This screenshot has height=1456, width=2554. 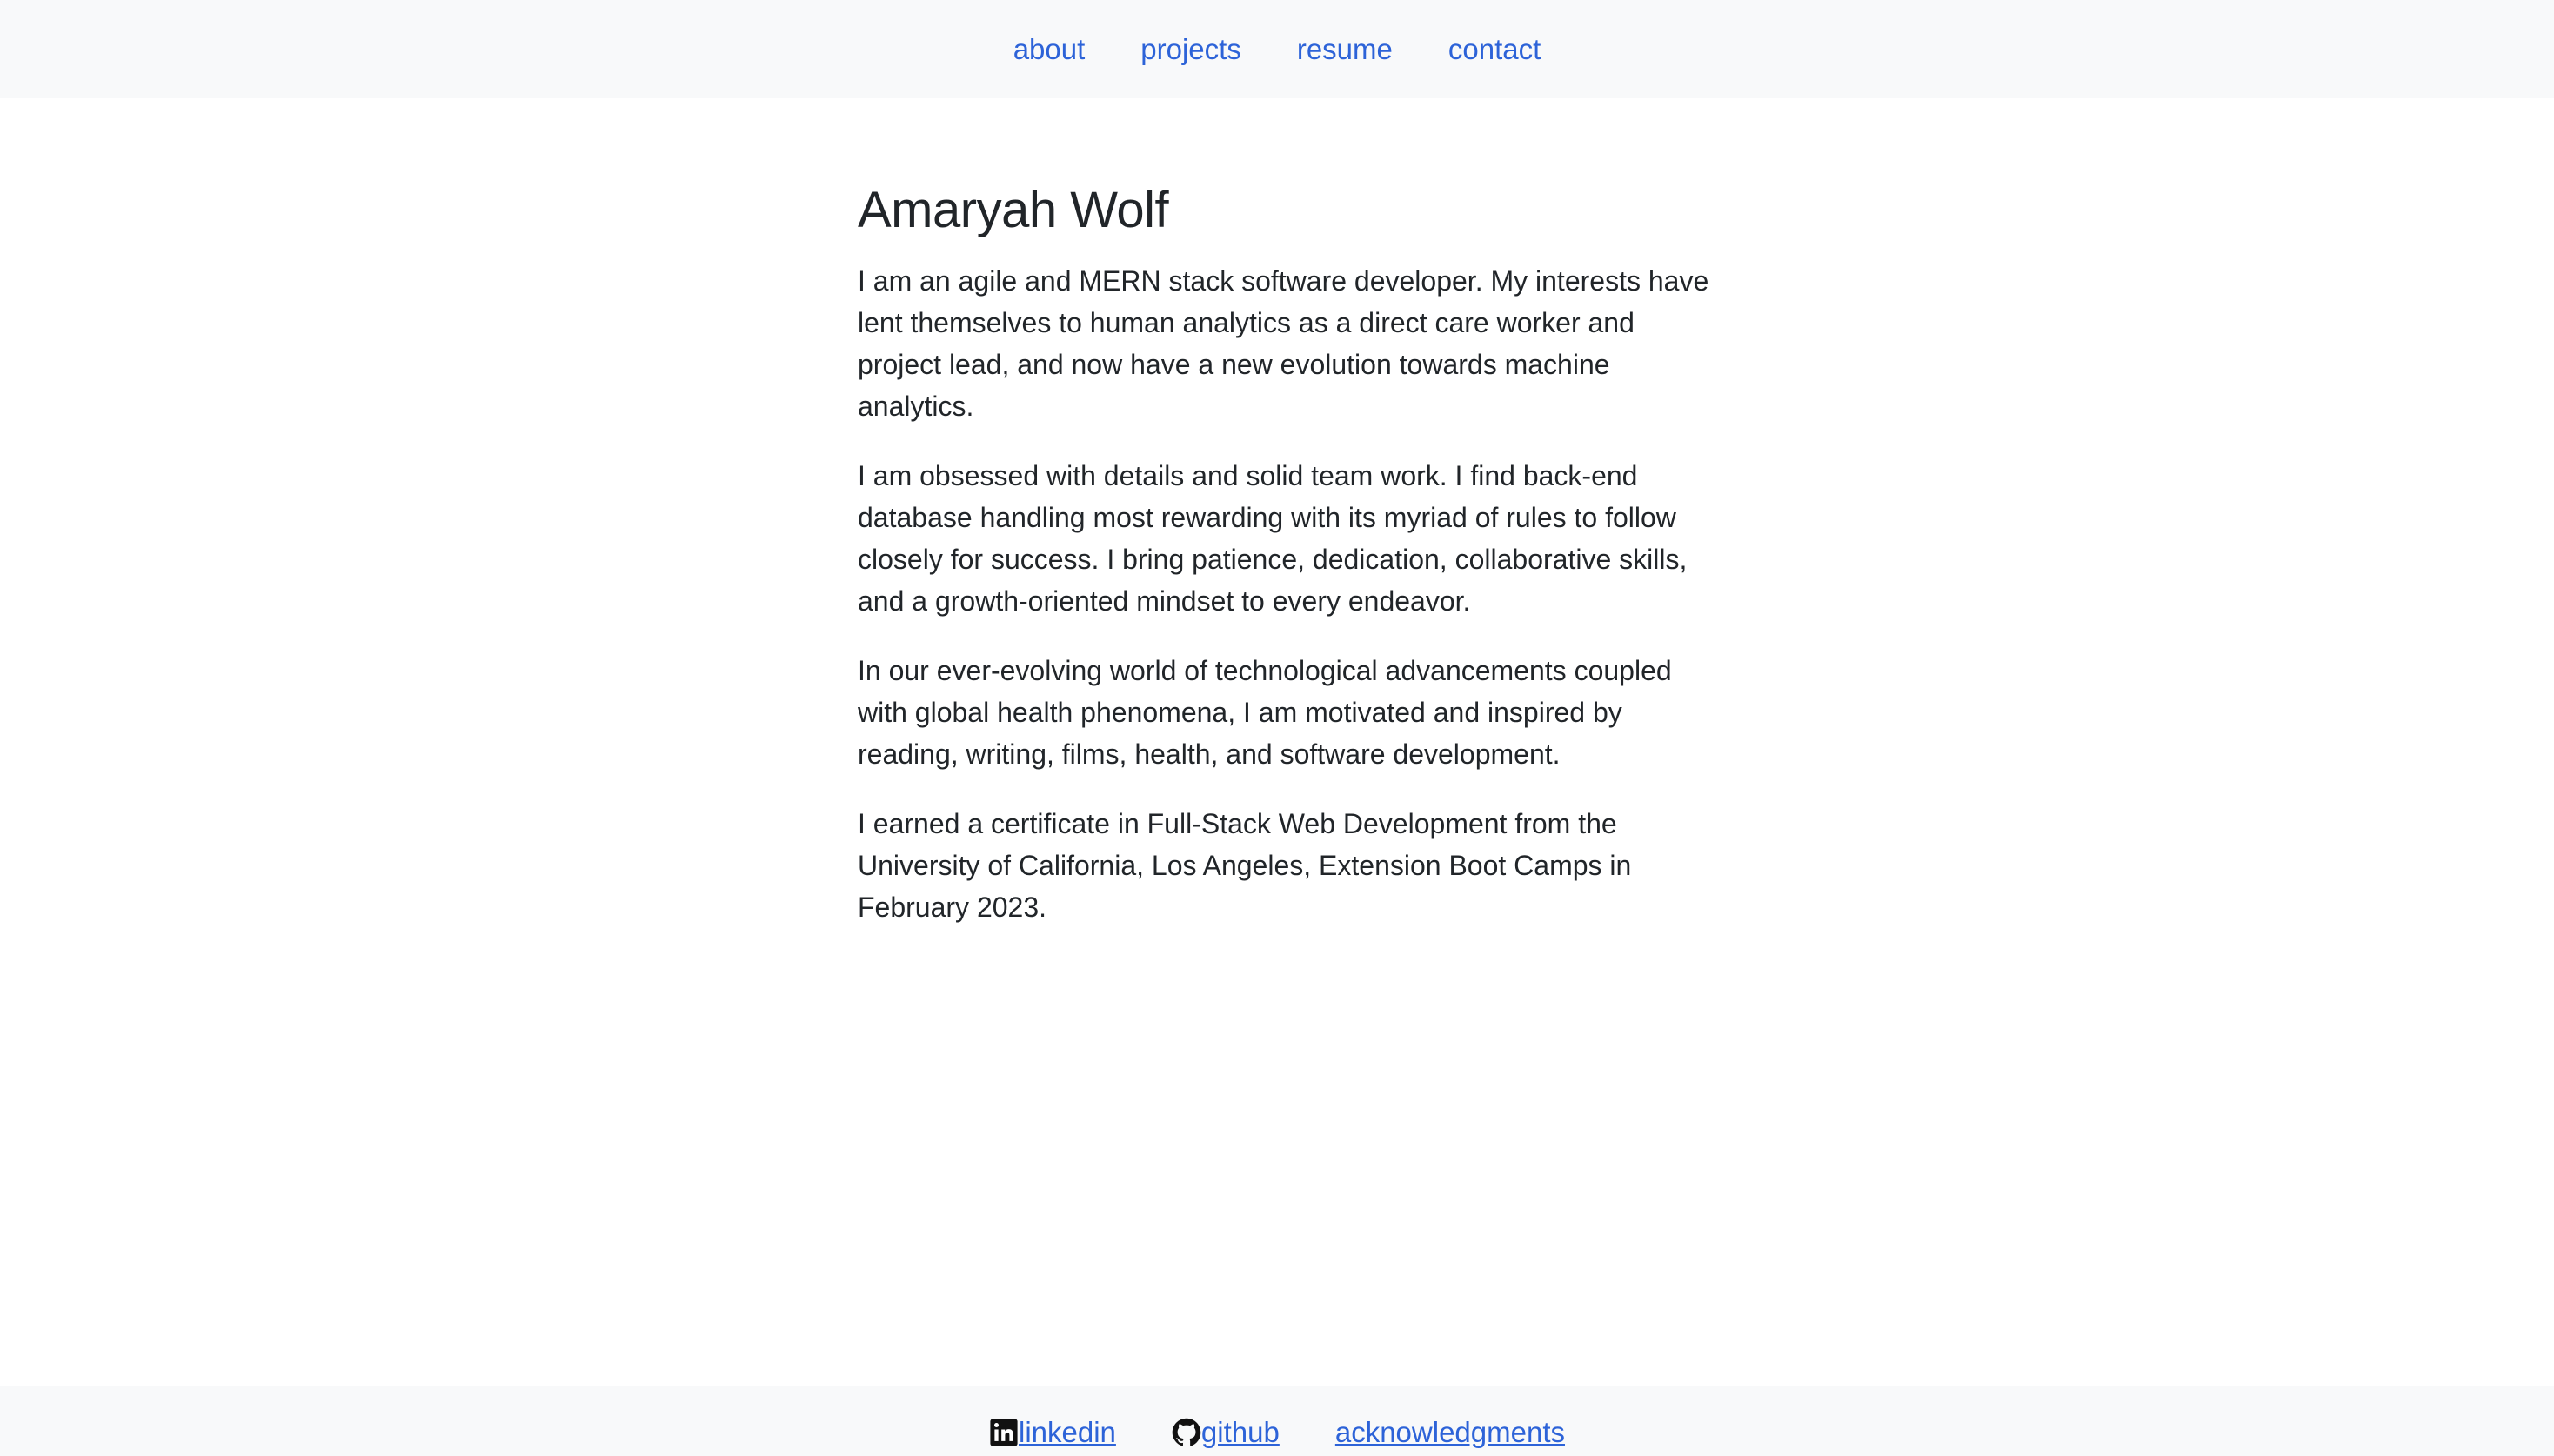 I want to click on footer: linkedin github acknowledgments, so click(x=1277, y=1421).